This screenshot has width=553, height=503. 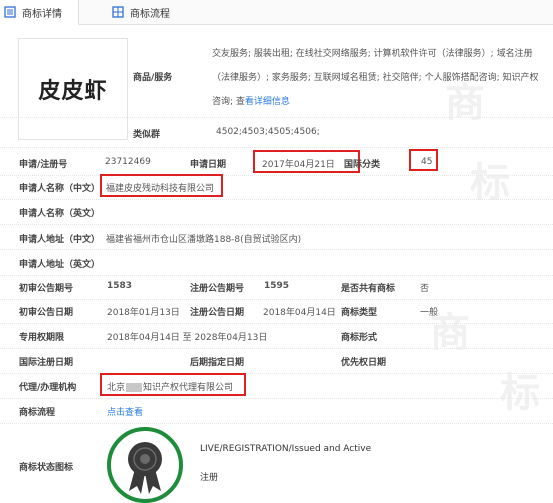 What do you see at coordinates (147, 135) in the screenshot?
I see `similar-group-label: 类似群` at bounding box center [147, 135].